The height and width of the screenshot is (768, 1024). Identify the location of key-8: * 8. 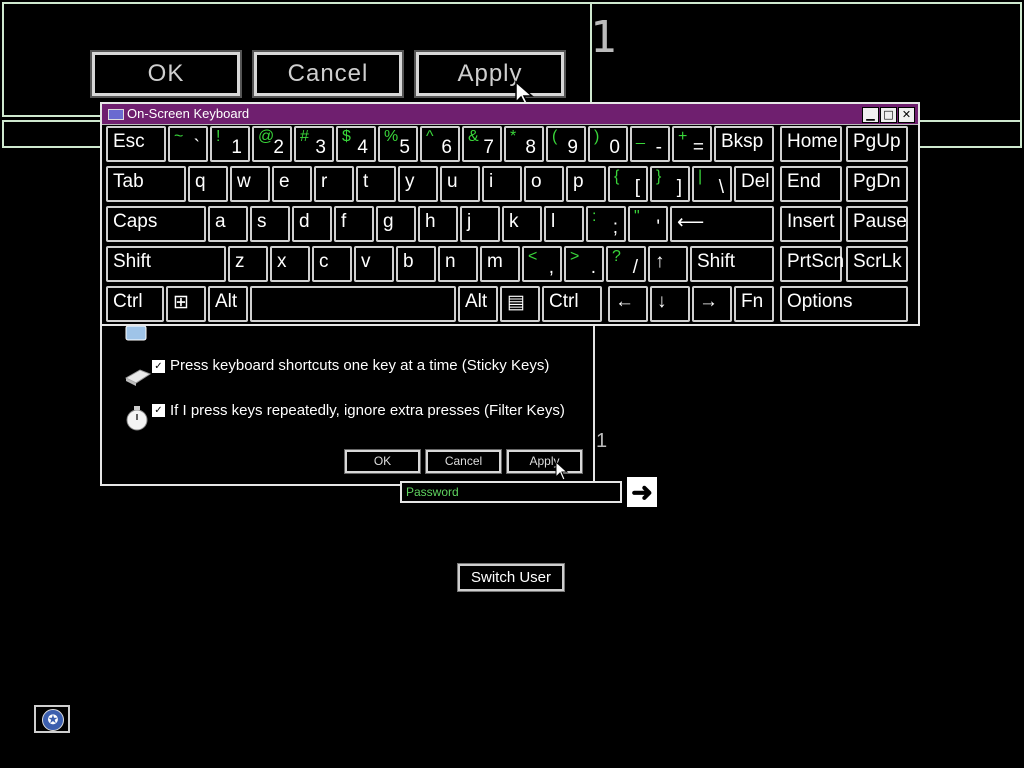
(524, 144).